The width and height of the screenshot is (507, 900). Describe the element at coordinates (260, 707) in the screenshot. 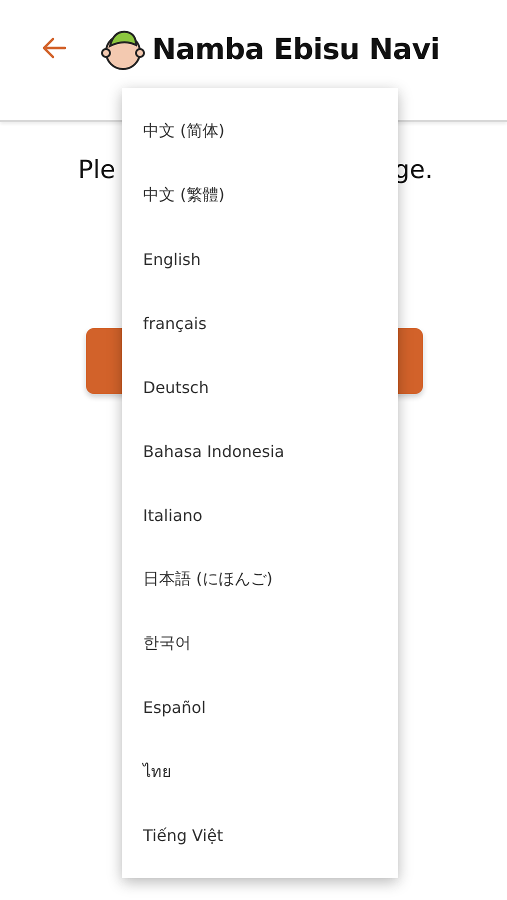

I see `language-option: Español` at that location.